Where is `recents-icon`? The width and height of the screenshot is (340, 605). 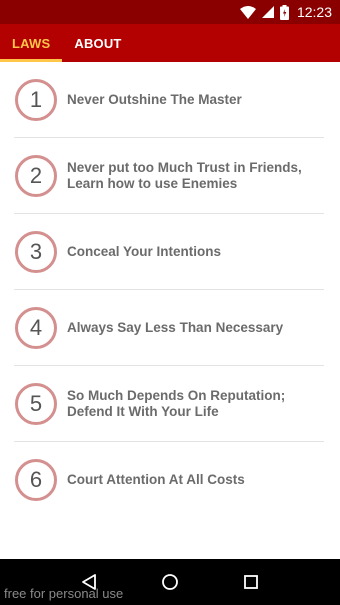 recents-icon is located at coordinates (251, 582).